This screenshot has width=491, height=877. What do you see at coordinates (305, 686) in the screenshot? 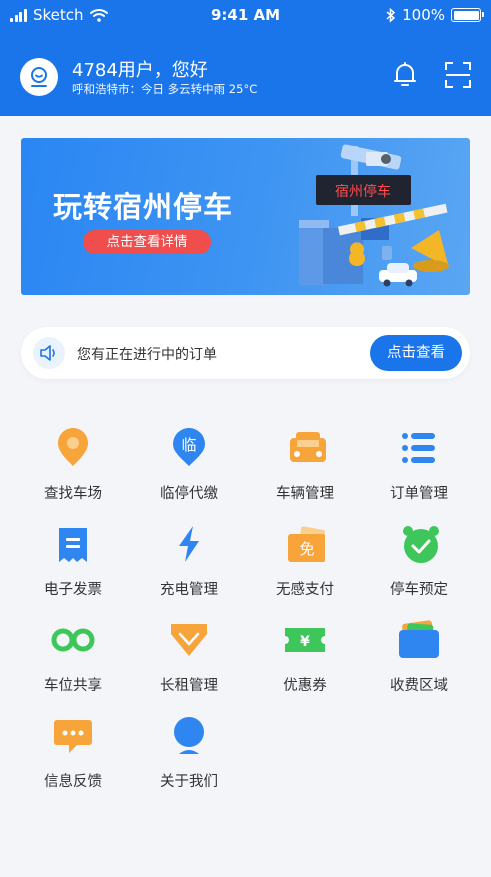
I see `menu-label: 优惠券` at bounding box center [305, 686].